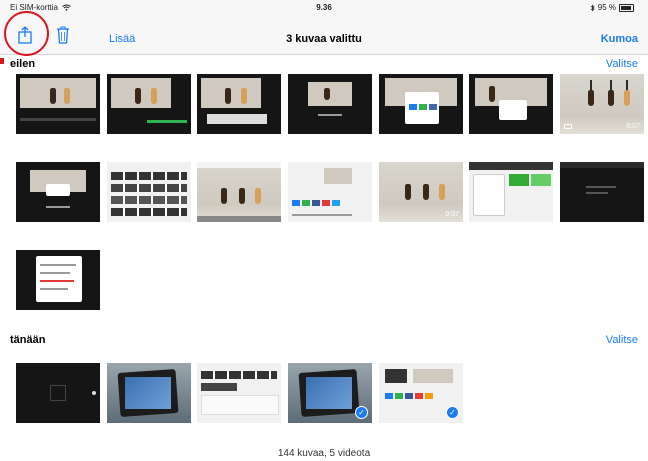  Describe the element at coordinates (122, 39) in the screenshot. I see `add-button: Lisää` at that location.